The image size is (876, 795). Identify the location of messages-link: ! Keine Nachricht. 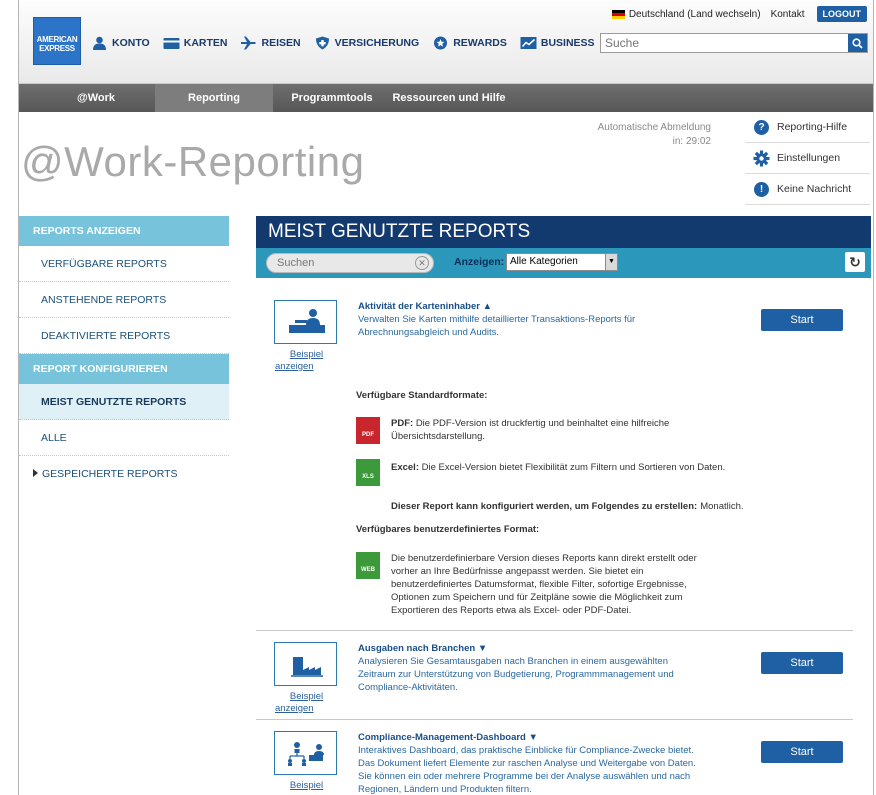
(807, 189).